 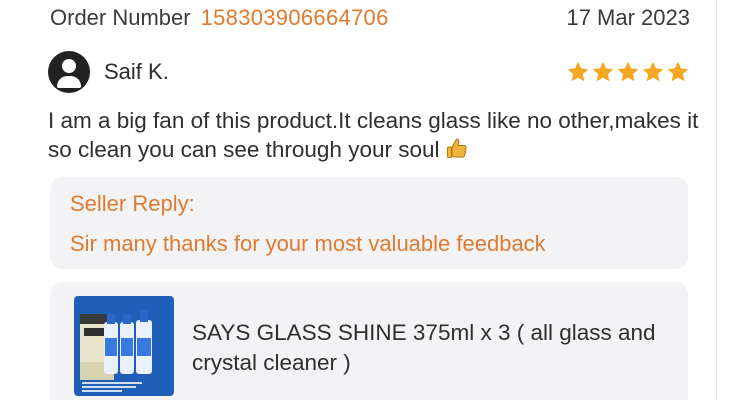 I want to click on product-image, so click(x=124, y=346).